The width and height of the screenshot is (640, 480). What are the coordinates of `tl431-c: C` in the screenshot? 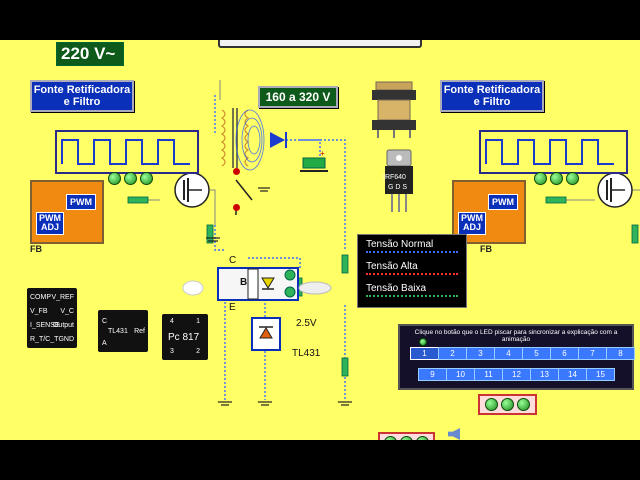 It's located at (105, 321).